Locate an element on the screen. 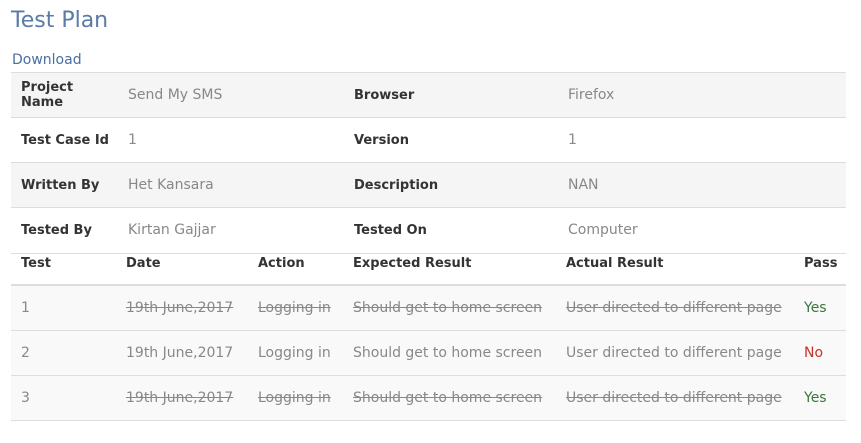 The image size is (861, 443). version-value: 1 is located at coordinates (702, 140).